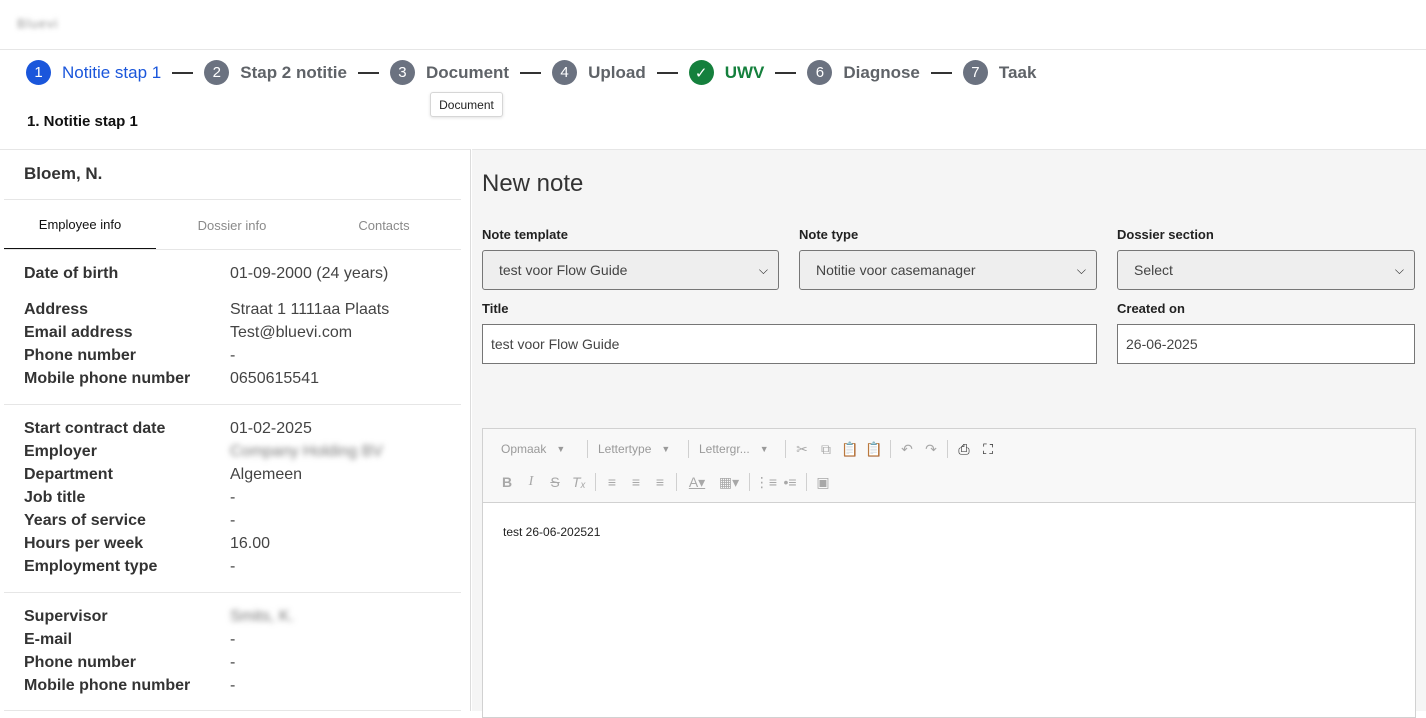 The height and width of the screenshot is (718, 1426). What do you see at coordinates (539, 449) in the screenshot?
I see `format-dropdown: Opmaak ▼` at bounding box center [539, 449].